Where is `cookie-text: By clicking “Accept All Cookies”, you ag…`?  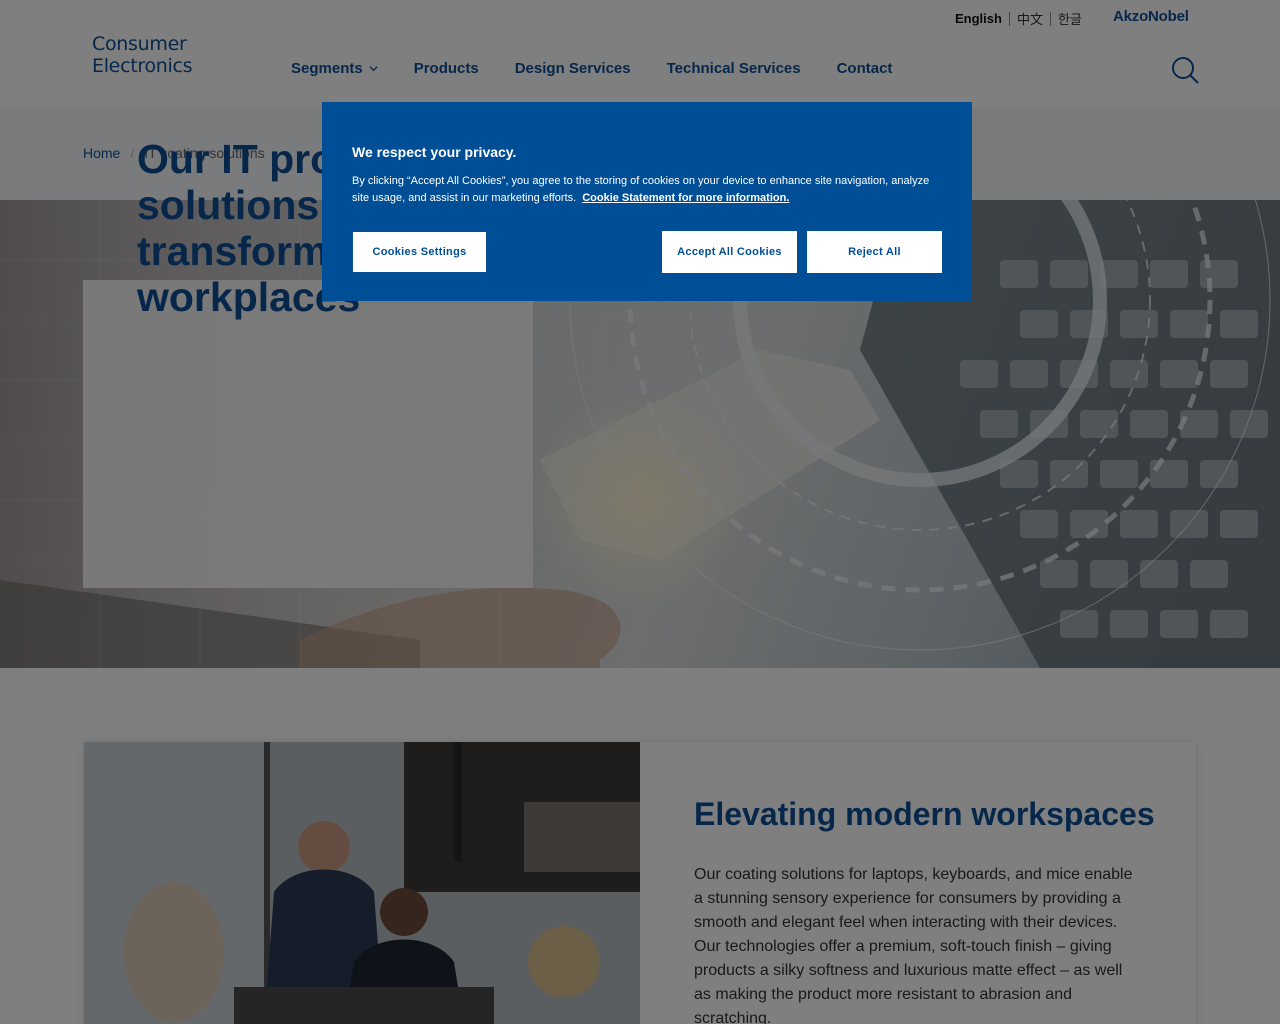 cookie-text: By clicking “Accept All Cookies”, you ag… is located at coordinates (647, 190).